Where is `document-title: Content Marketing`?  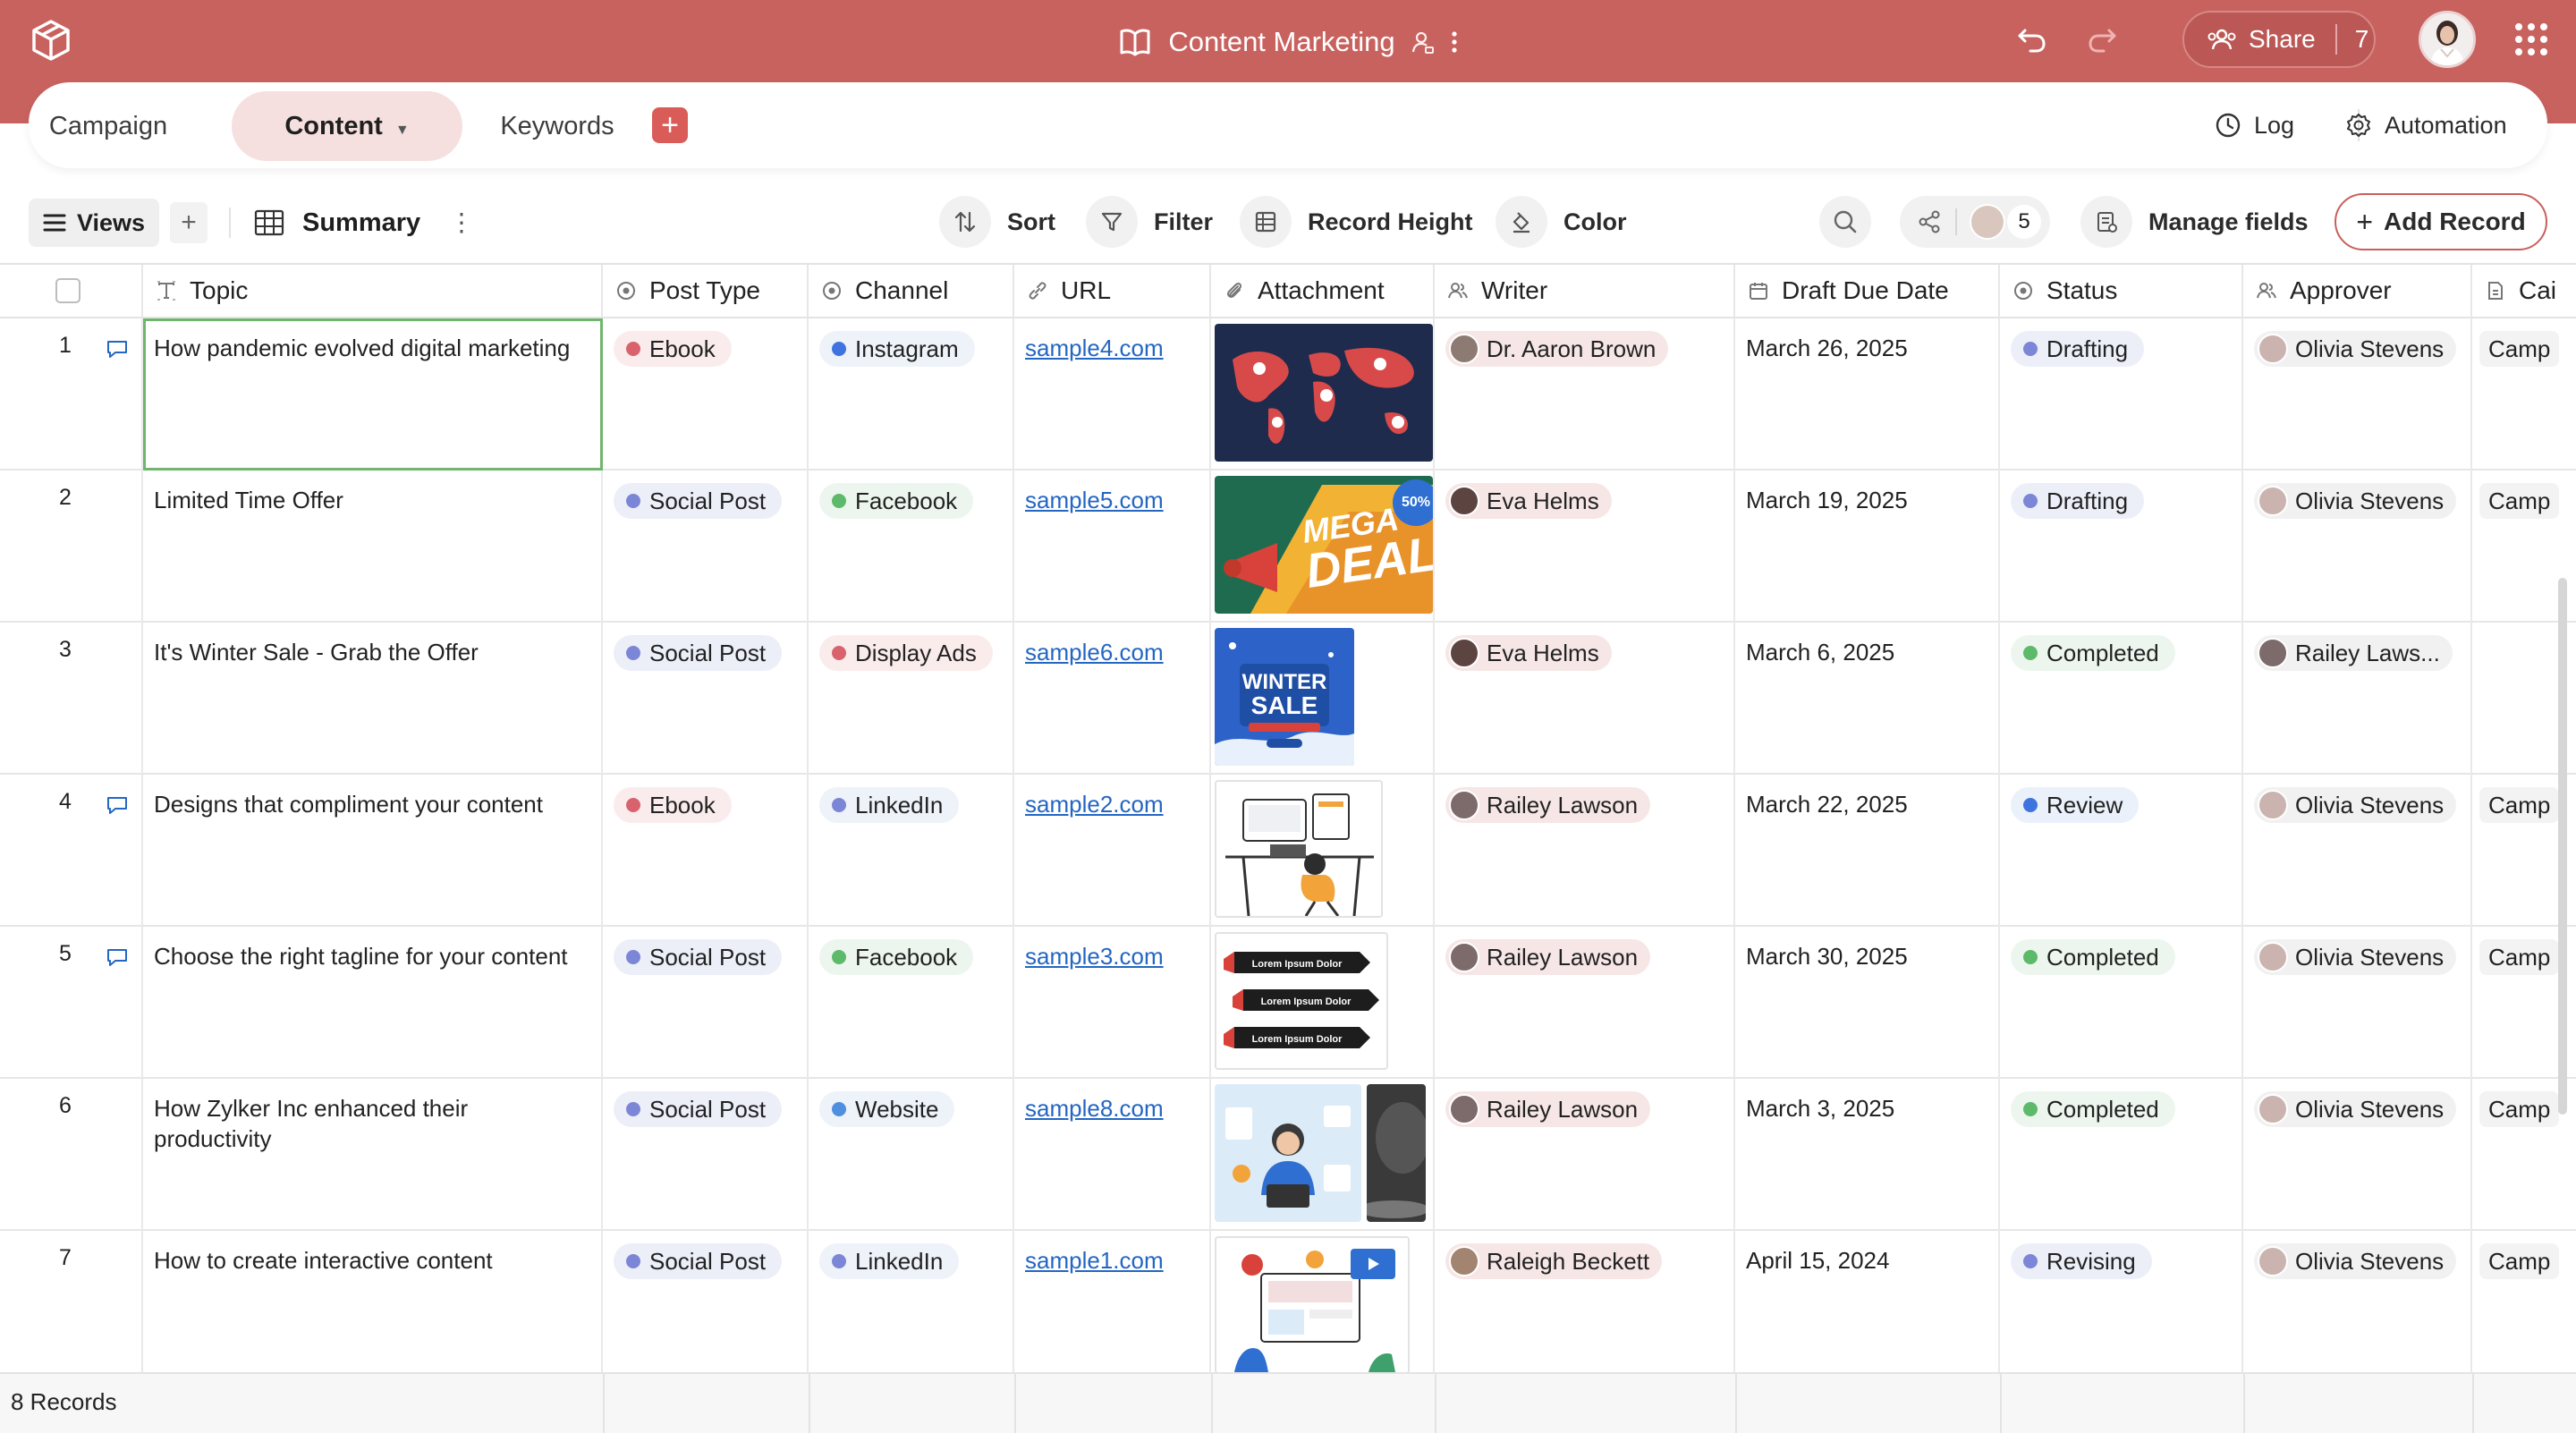
document-title: Content Marketing is located at coordinates (1281, 42).